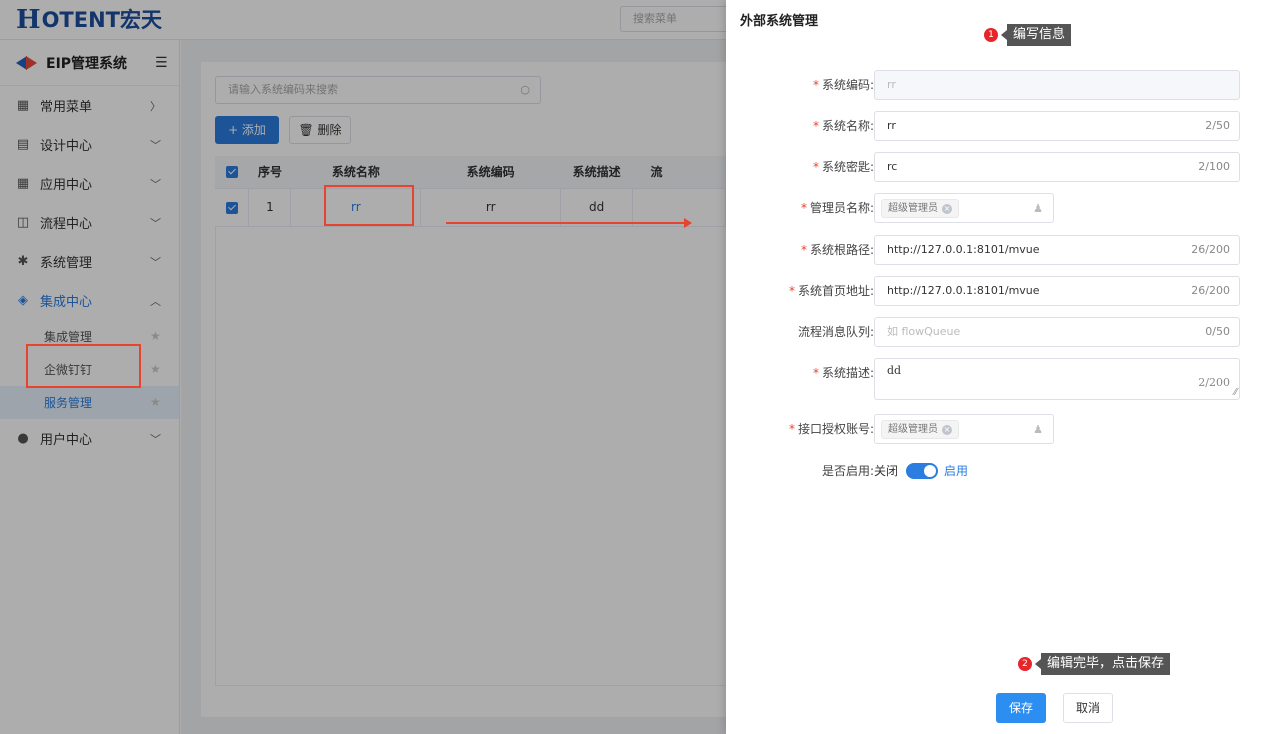 The image size is (1274, 734). Describe the element at coordinates (1214, 382) in the screenshot. I see `char-counter: 2/200` at that location.